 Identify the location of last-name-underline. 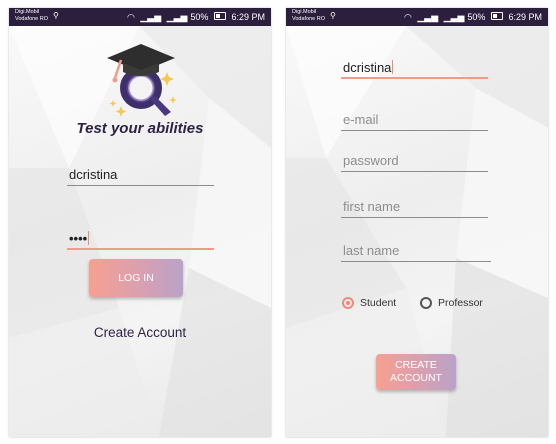
(416, 261).